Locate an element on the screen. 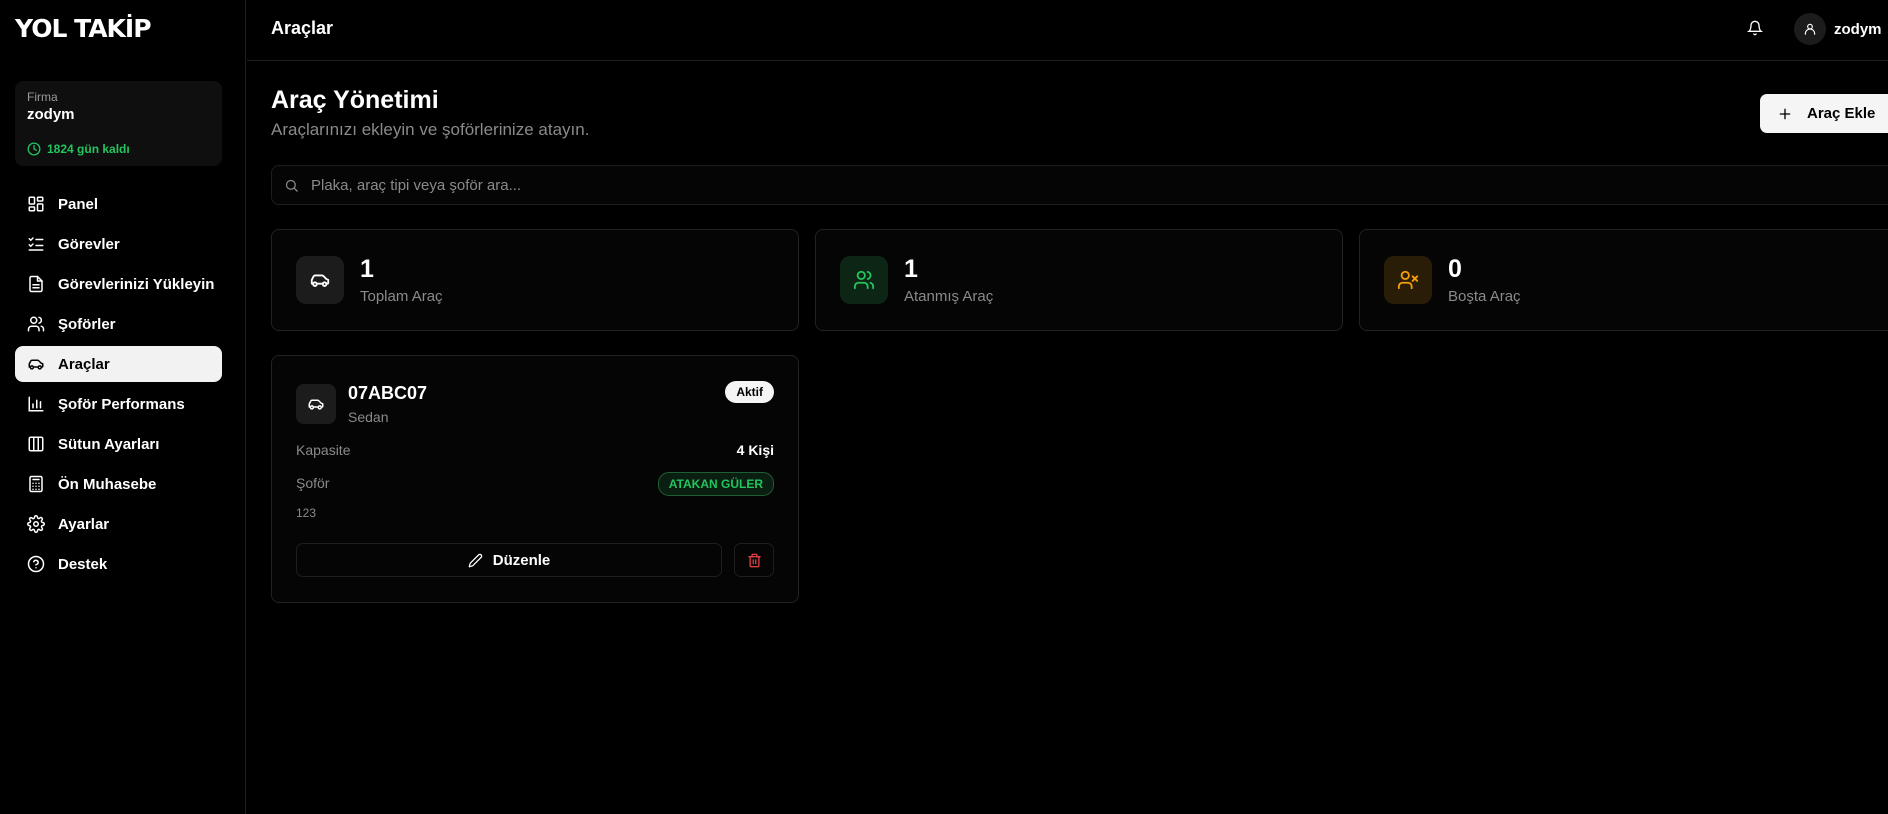 This screenshot has width=1888, height=814. sidebar-item-sutun-ayarlari: Sütun Ayarları is located at coordinates (118, 444).